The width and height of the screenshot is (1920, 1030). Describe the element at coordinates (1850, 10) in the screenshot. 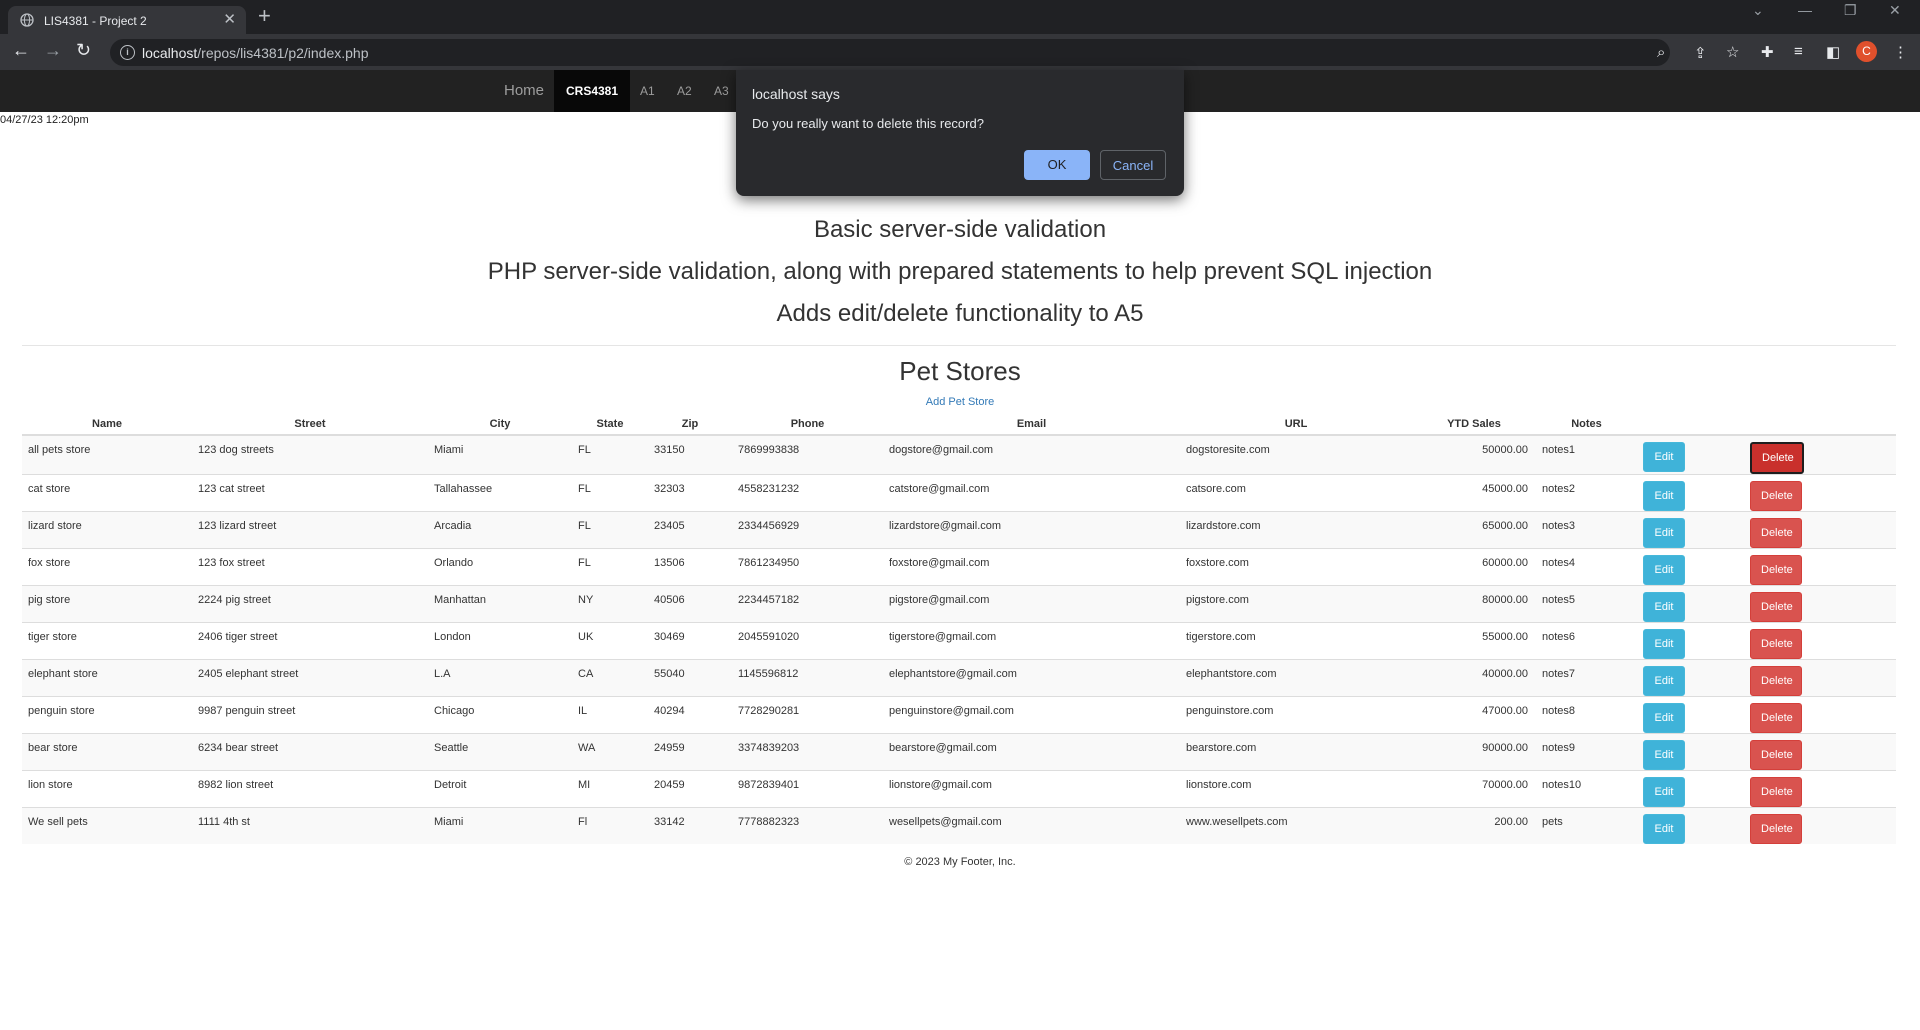

I see `restore-icon: ❐` at that location.